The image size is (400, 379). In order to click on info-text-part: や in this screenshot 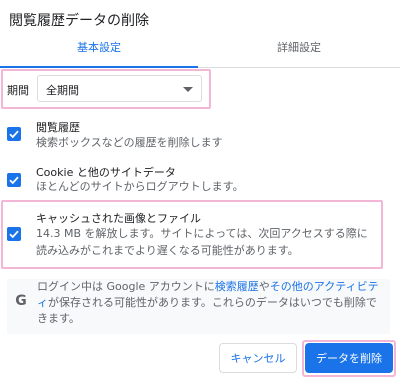, I will do `click(264, 286)`.